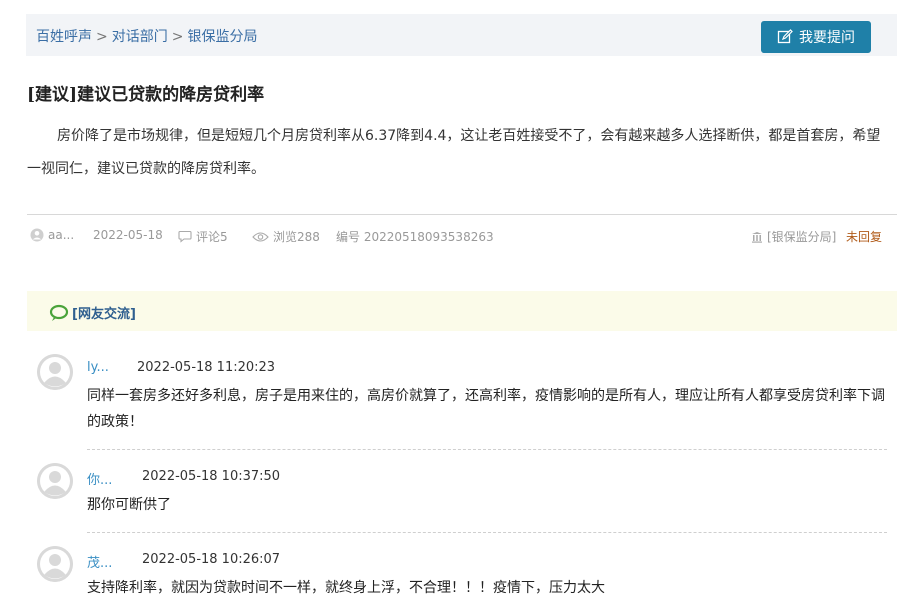 Image resolution: width=916 pixels, height=615 pixels. What do you see at coordinates (129, 505) in the screenshot?
I see `comment-text: 那你可断供了` at bounding box center [129, 505].